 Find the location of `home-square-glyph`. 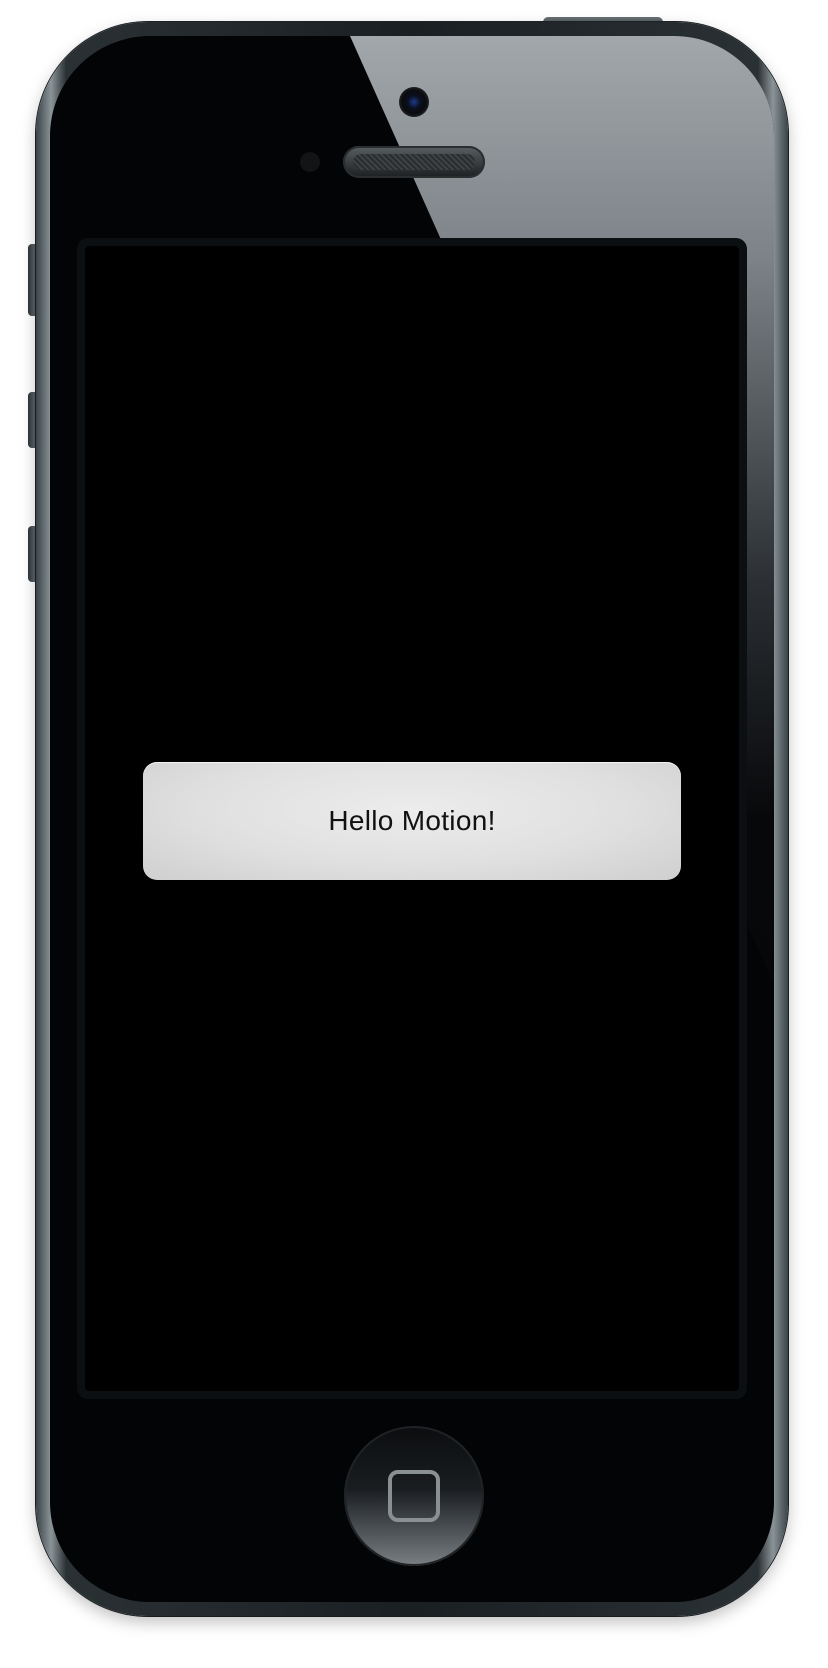

home-square-glyph is located at coordinates (414, 1496).